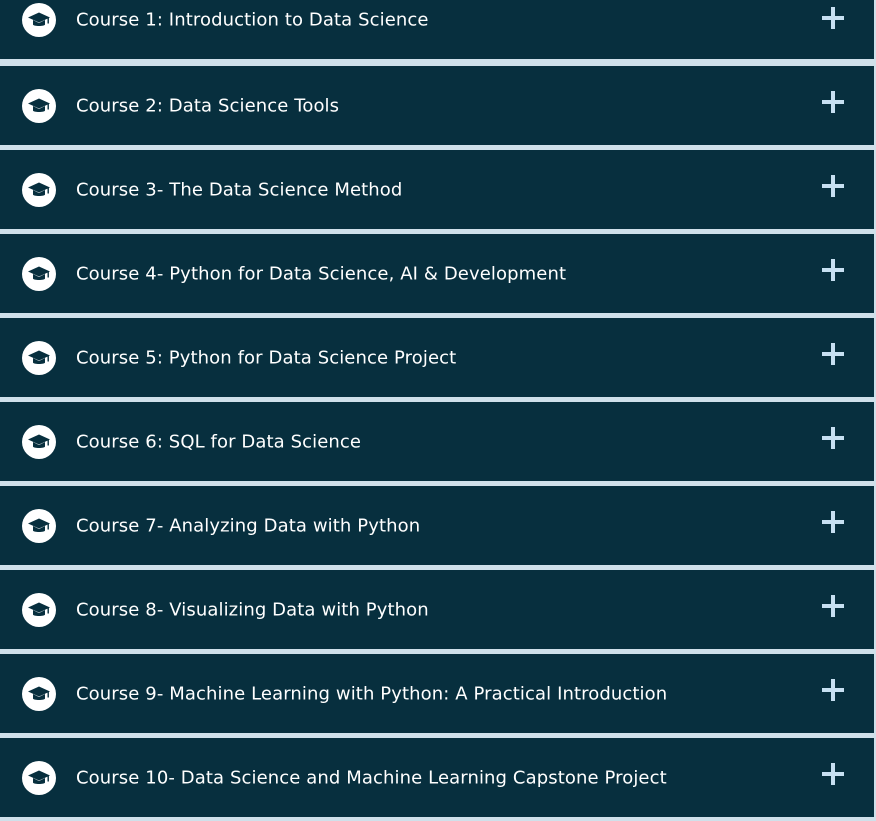  I want to click on course-title: Course 6: SQL for Data Science, so click(219, 441).